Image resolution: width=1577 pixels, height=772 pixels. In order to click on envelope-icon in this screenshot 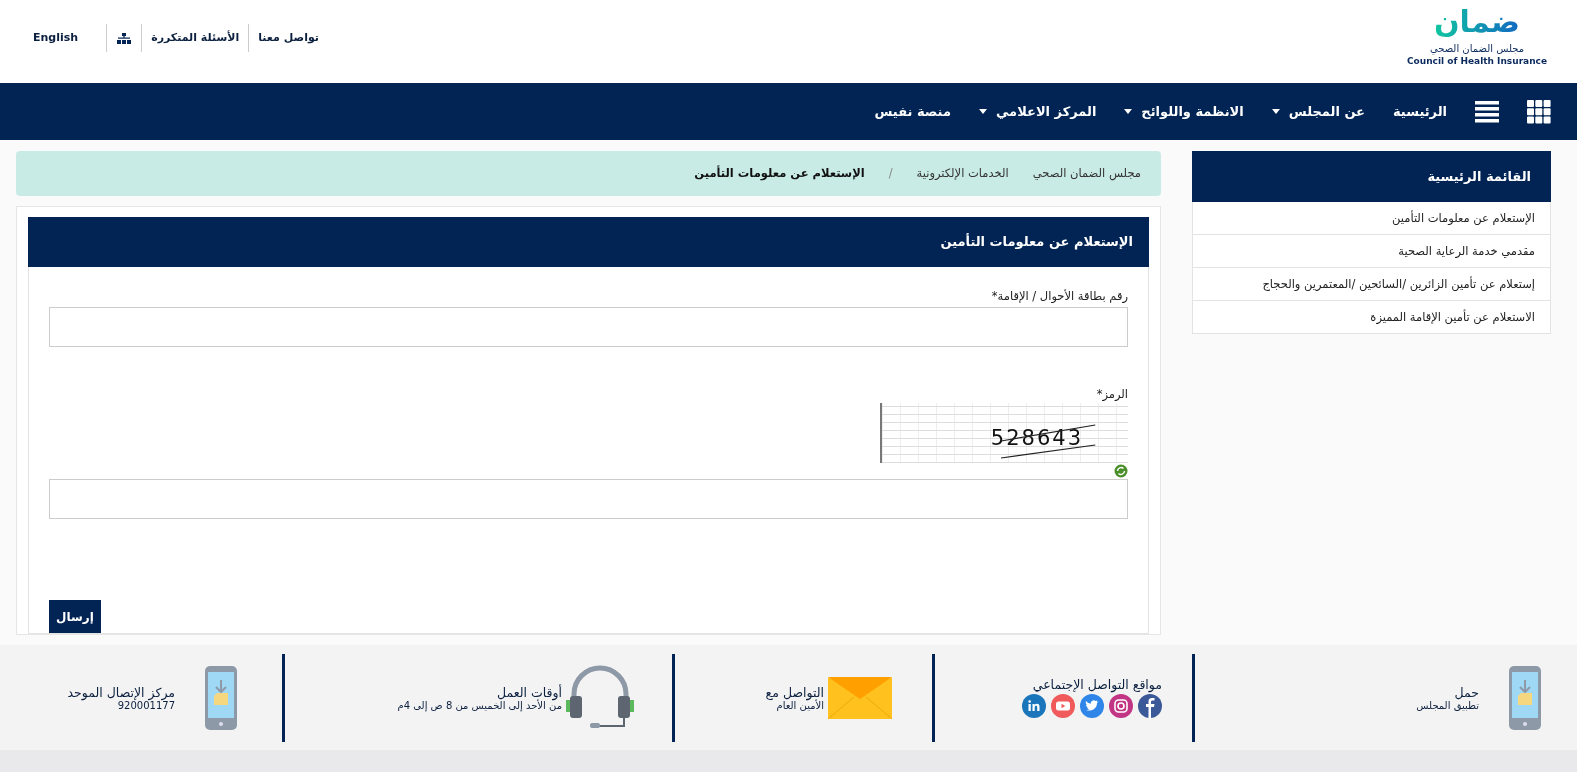, I will do `click(860, 697)`.